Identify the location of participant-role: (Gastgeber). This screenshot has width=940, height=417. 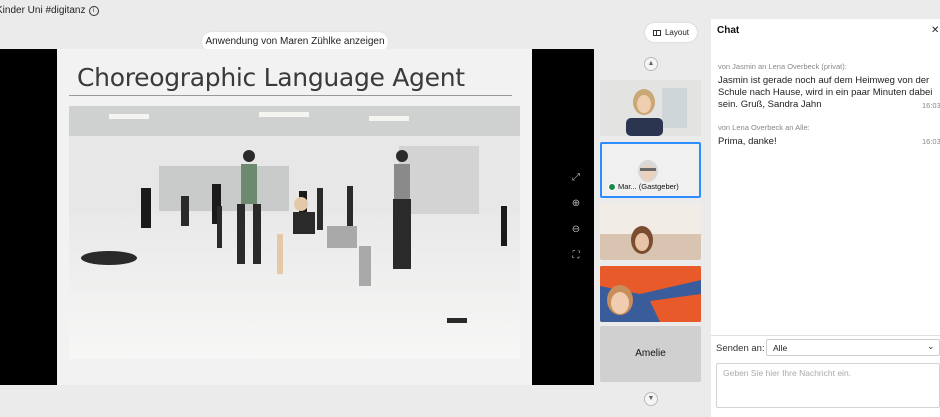
(658, 186).